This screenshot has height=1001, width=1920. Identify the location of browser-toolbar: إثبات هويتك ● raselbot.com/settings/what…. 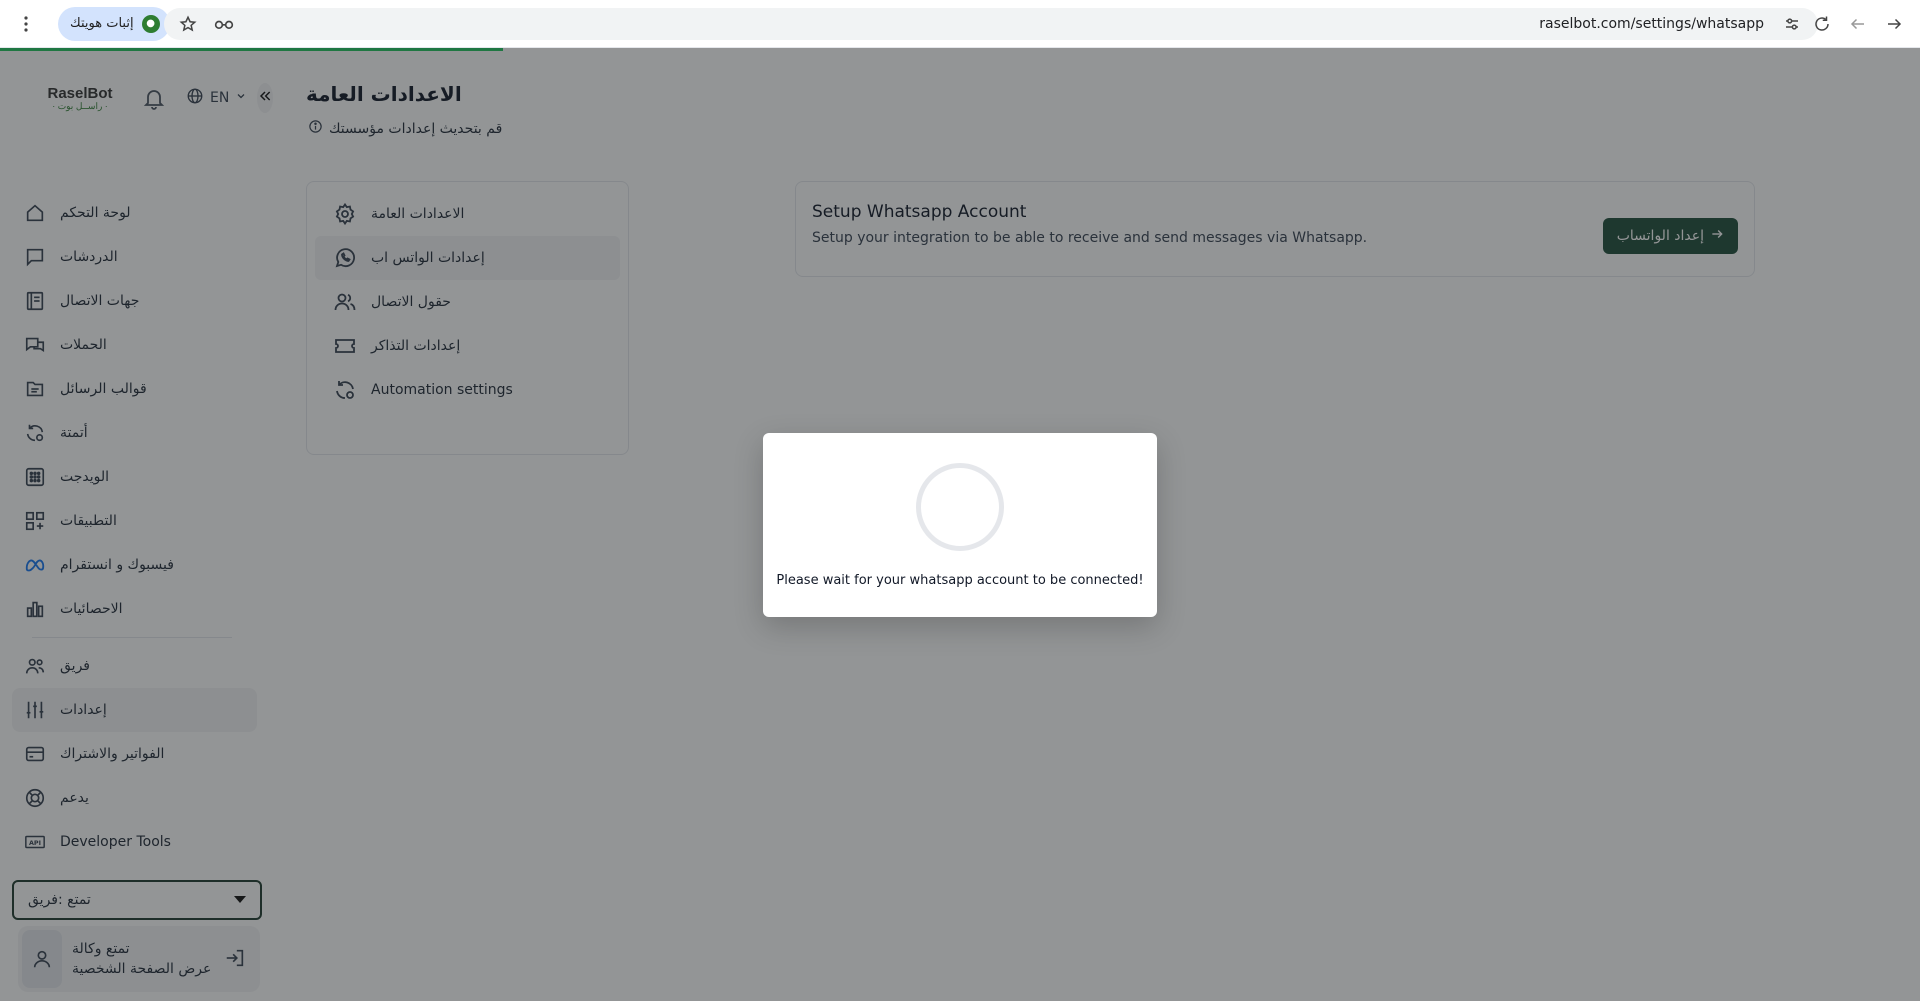
(960, 24).